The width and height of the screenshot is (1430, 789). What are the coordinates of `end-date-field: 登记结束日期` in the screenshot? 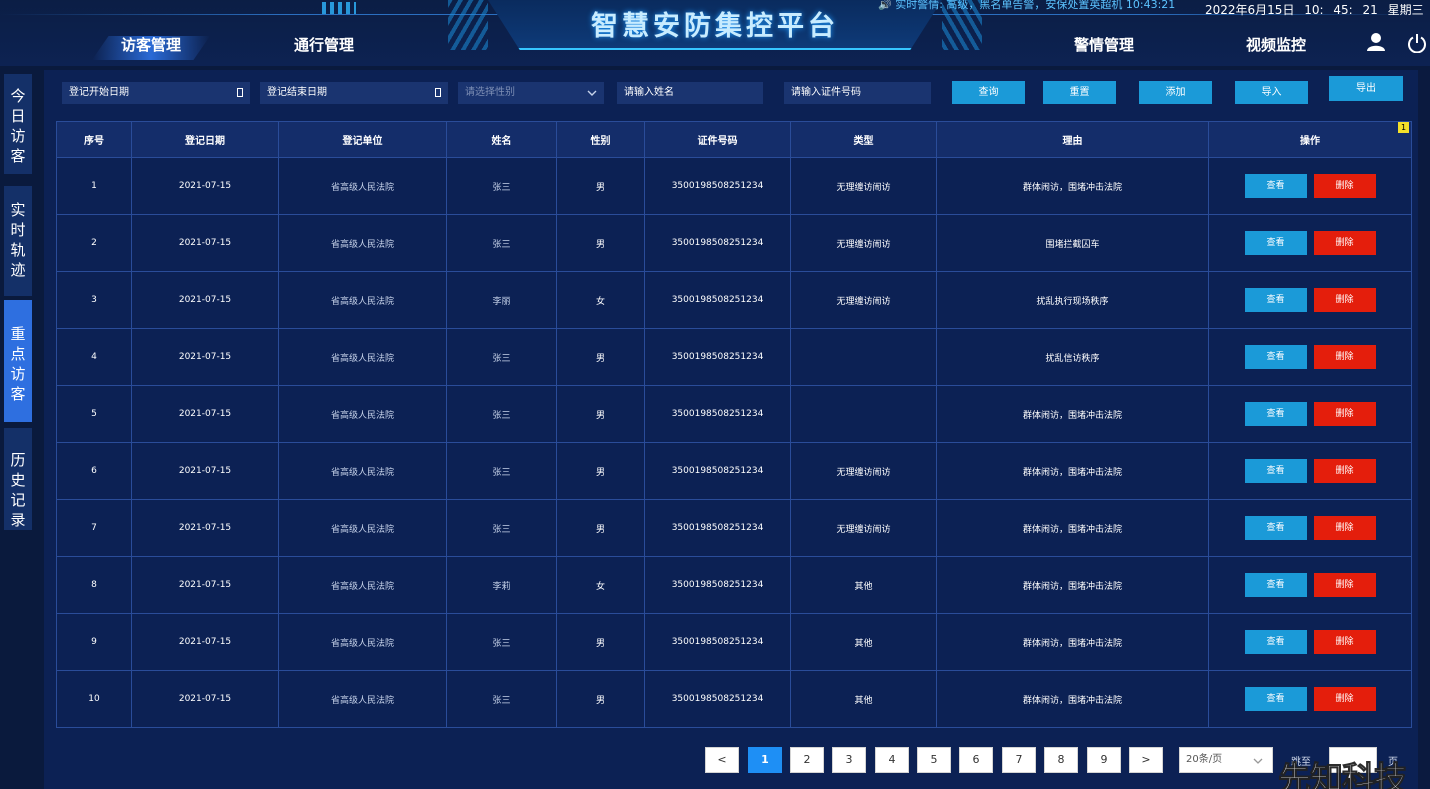 It's located at (354, 93).